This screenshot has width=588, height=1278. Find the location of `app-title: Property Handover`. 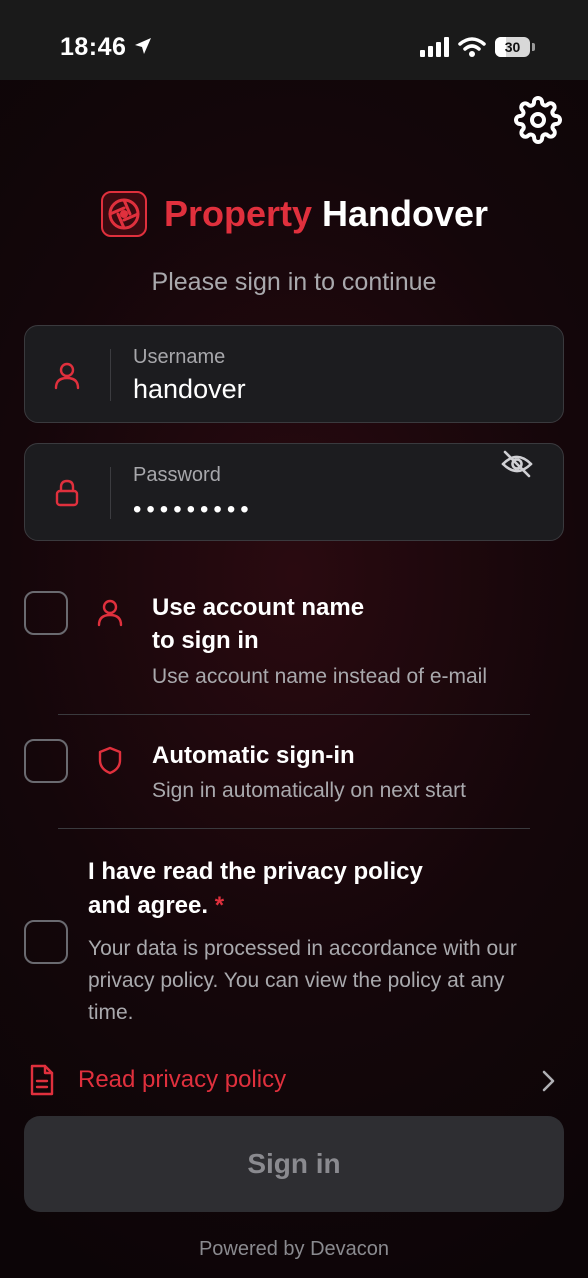

app-title: Property Handover is located at coordinates (326, 214).